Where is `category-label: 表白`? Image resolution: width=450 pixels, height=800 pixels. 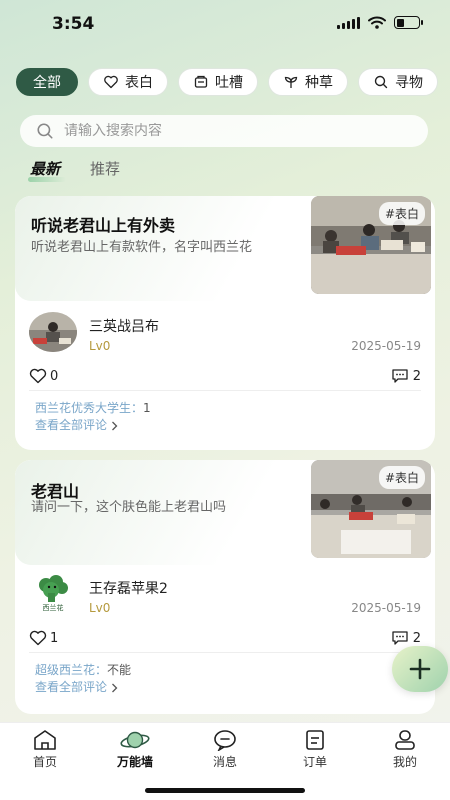 category-label: 表白 is located at coordinates (139, 83).